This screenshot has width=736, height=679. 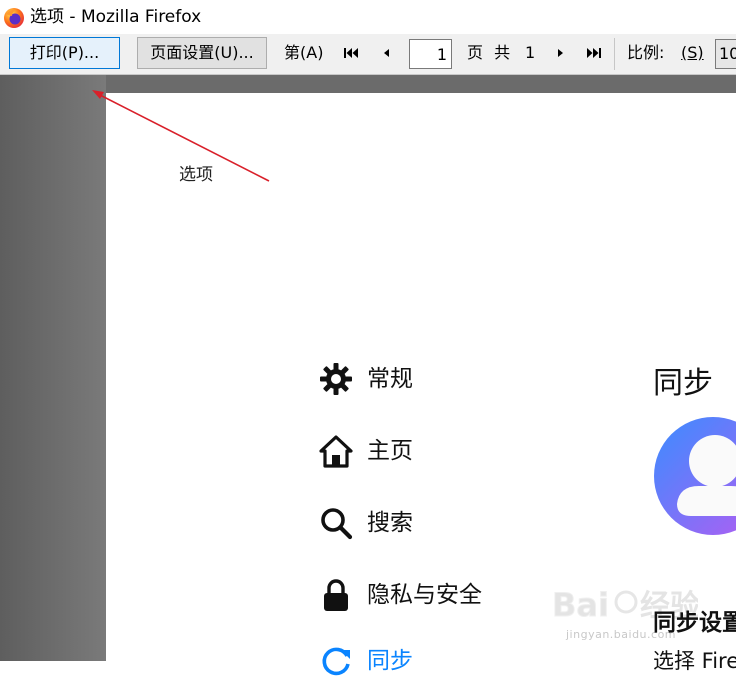 What do you see at coordinates (614, 54) in the screenshot?
I see `toolbar-separator` at bounding box center [614, 54].